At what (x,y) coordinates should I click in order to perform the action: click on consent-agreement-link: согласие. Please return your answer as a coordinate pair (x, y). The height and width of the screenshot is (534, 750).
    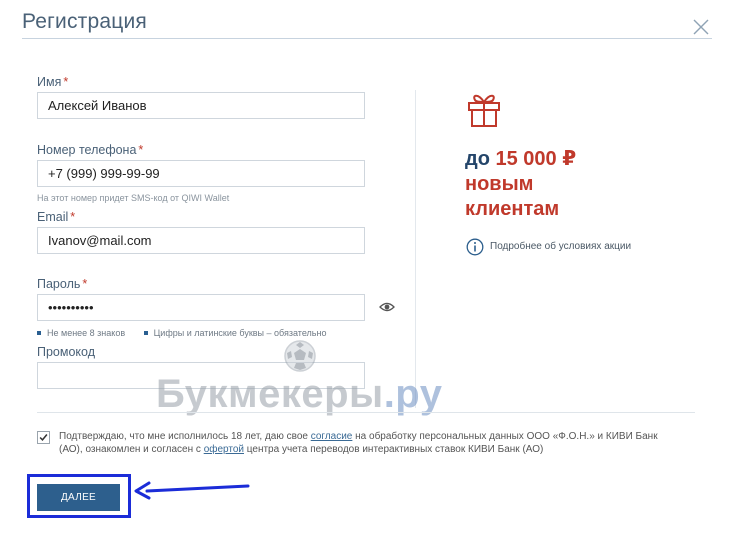
    Looking at the image, I should click on (332, 436).